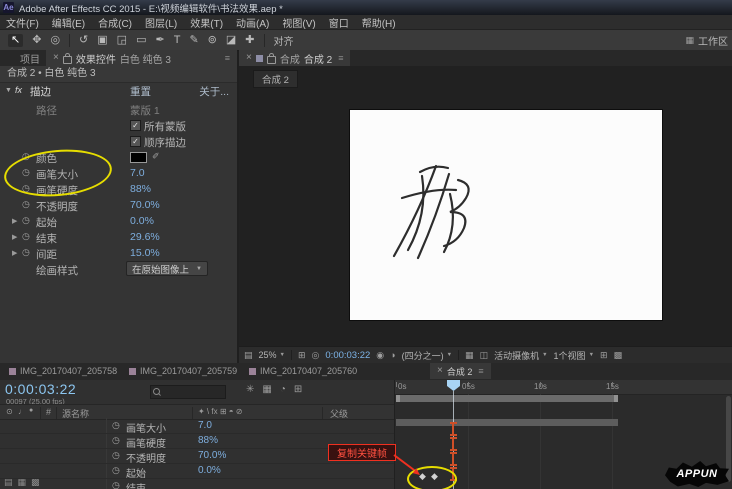  Describe the element at coordinates (205, 425) in the screenshot. I see `property-value: 7.0` at that location.